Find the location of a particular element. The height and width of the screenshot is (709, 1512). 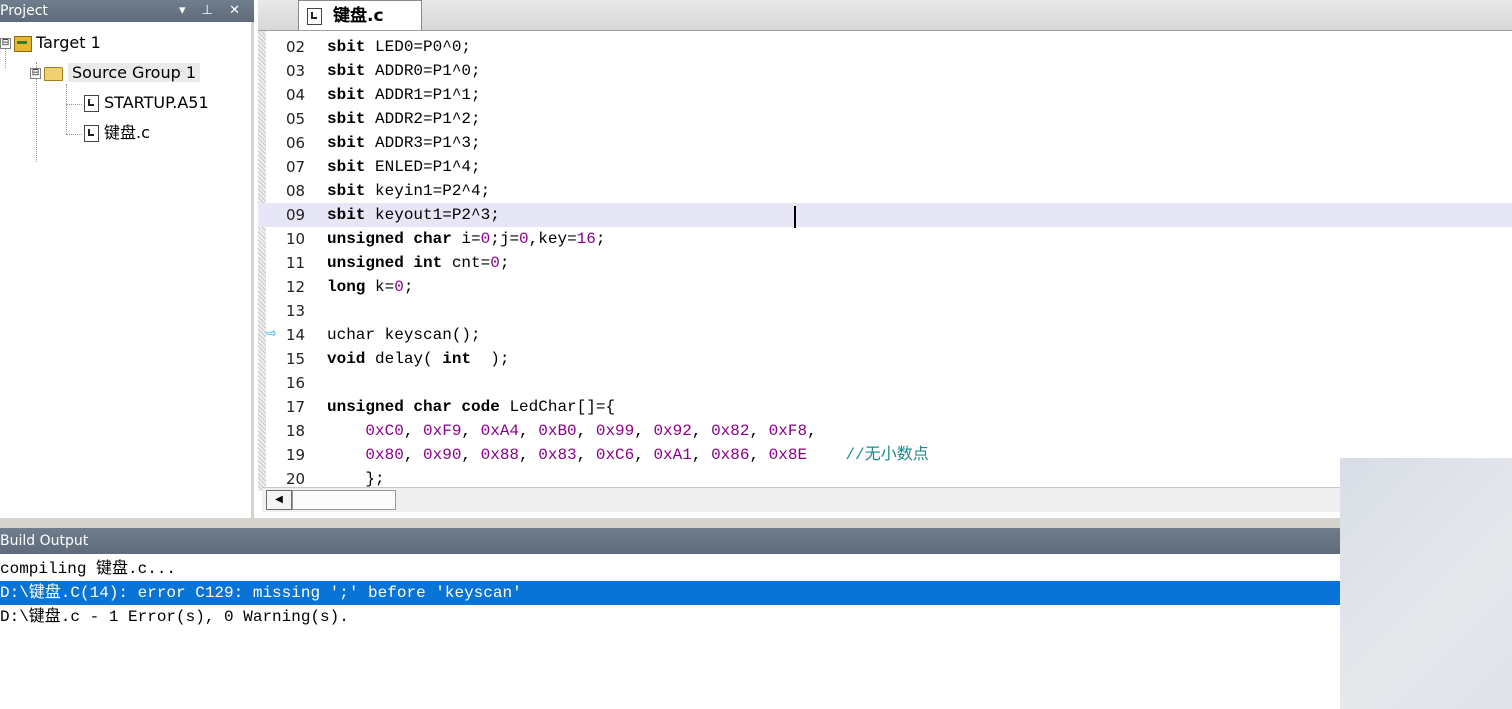

background-area is located at coordinates (1426, 583).